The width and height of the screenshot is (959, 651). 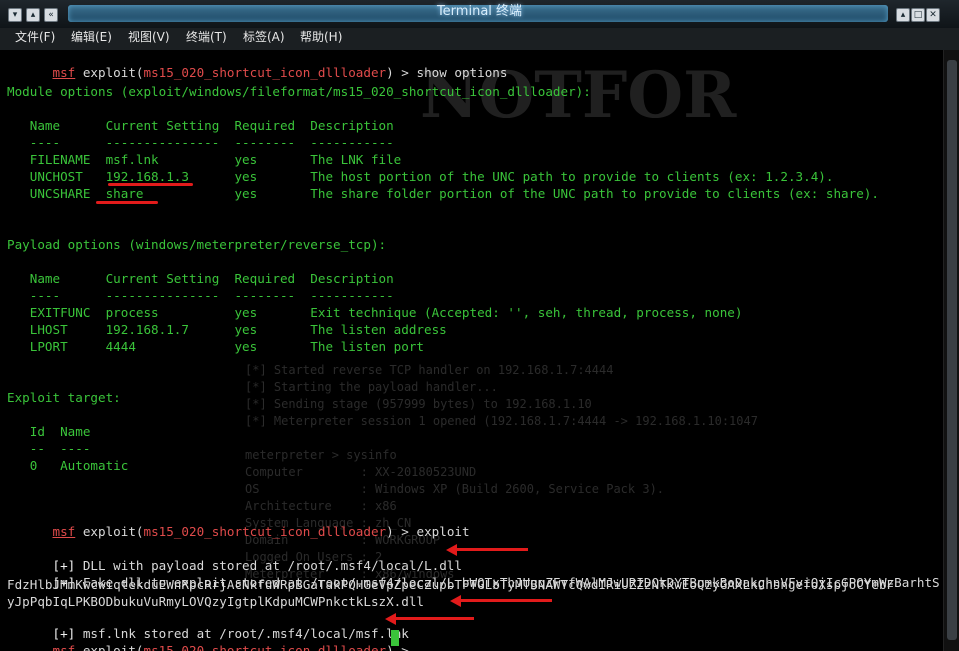 What do you see at coordinates (479, 39) in the screenshot?
I see `menu-bar: 文件(F) 编辑(E) 视图(V) 终端(T) 标签(A) 帮助(H)` at bounding box center [479, 39].